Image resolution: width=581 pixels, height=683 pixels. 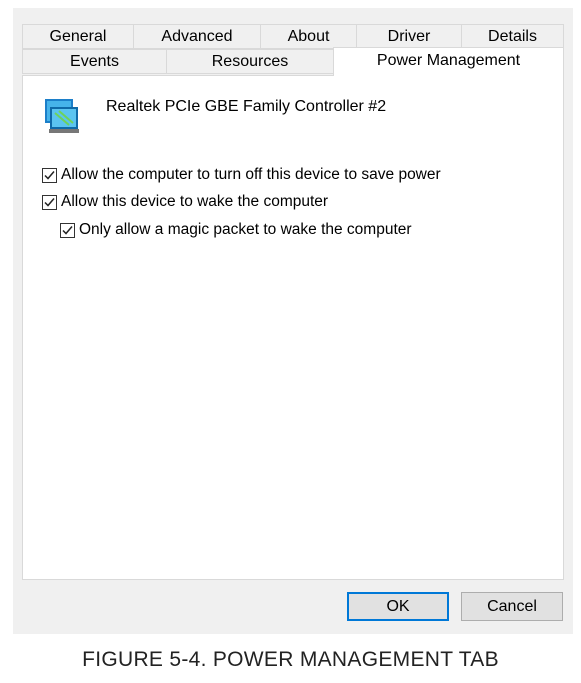 What do you see at coordinates (512, 36) in the screenshot?
I see `tab-details: Details` at bounding box center [512, 36].